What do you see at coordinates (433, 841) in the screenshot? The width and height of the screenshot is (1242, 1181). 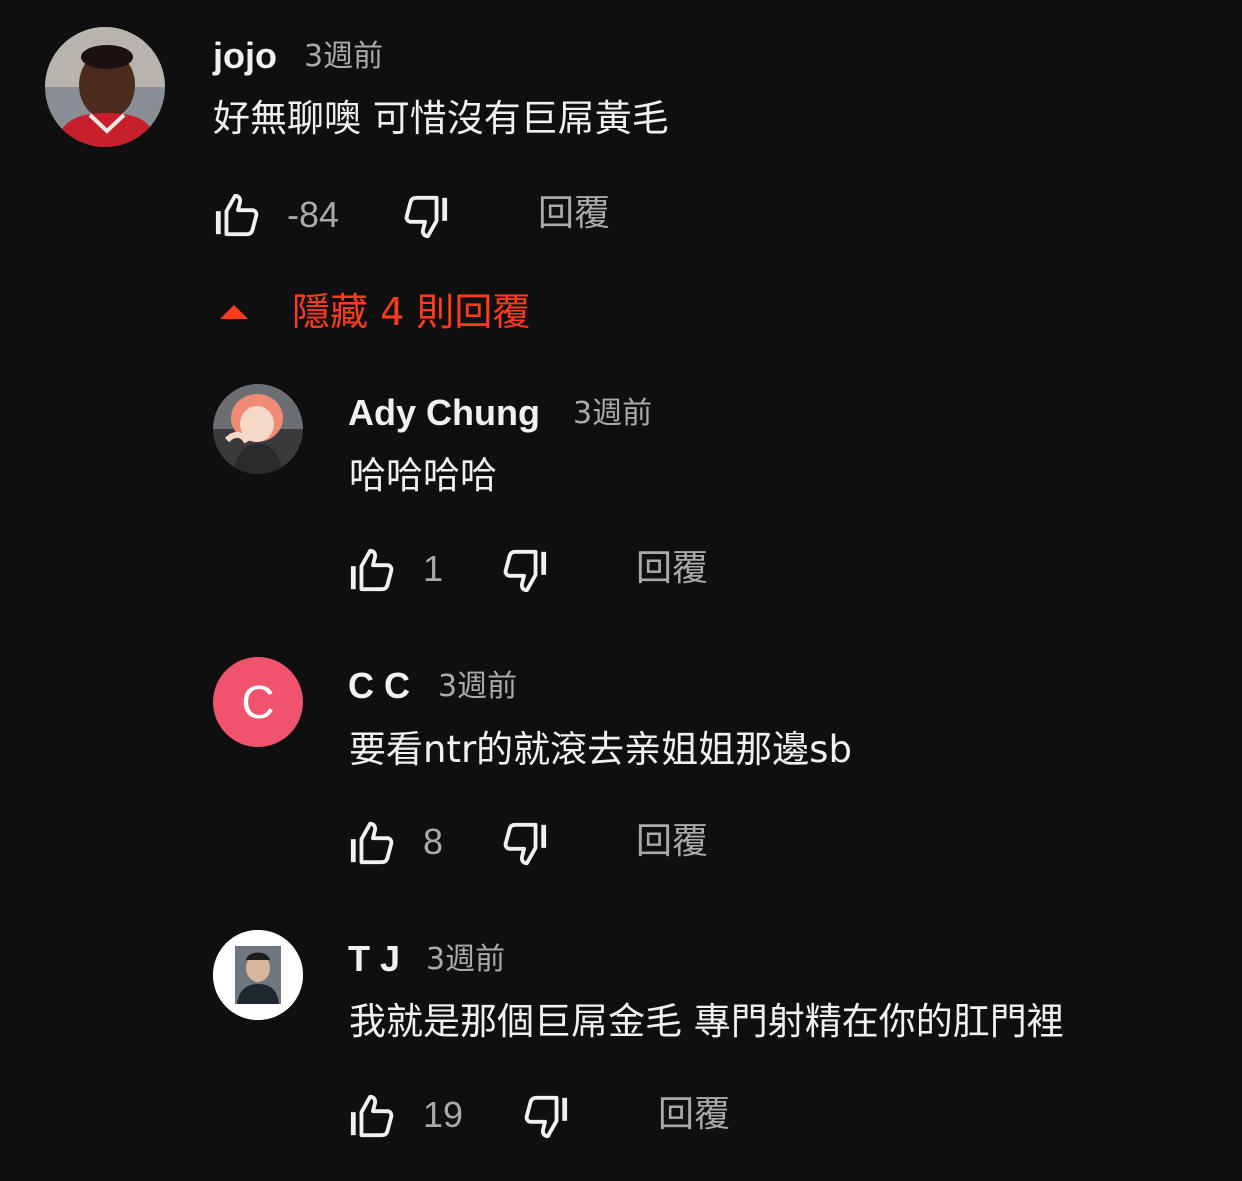 I see `like-count: 8` at bounding box center [433, 841].